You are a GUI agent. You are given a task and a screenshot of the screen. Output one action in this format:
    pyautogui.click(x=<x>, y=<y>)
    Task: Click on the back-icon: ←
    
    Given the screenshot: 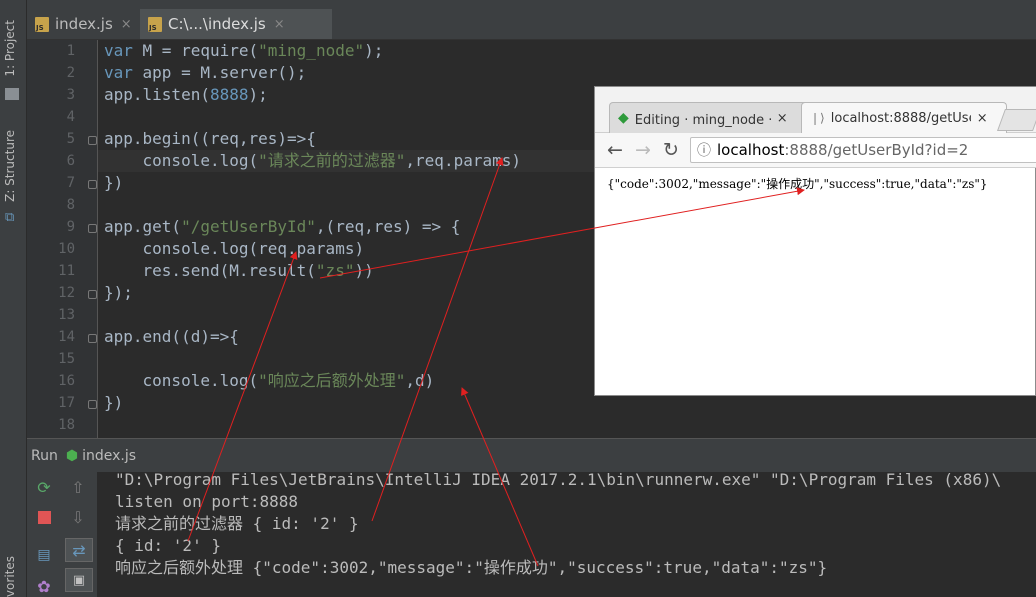 What is the action you would take?
    pyautogui.click(x=615, y=150)
    